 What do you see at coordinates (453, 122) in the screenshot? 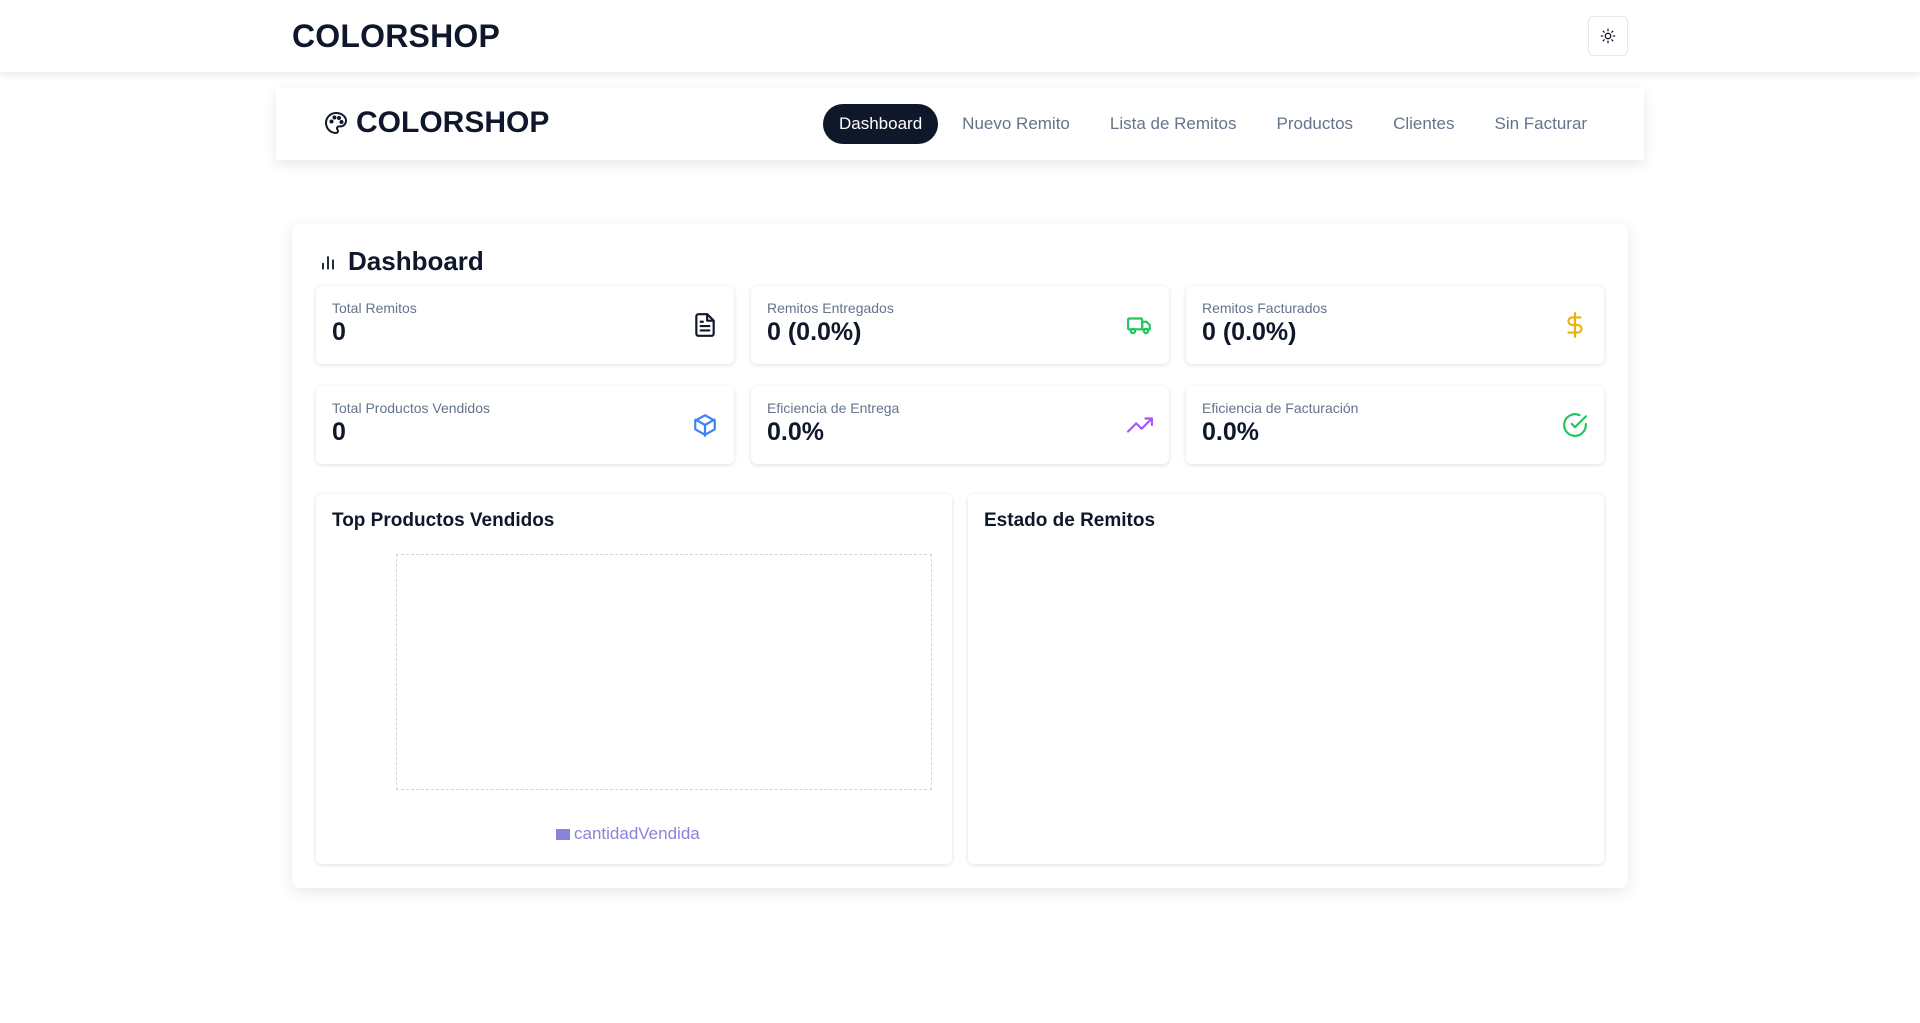
I see `nav-brand-text: COLORSHOP` at bounding box center [453, 122].